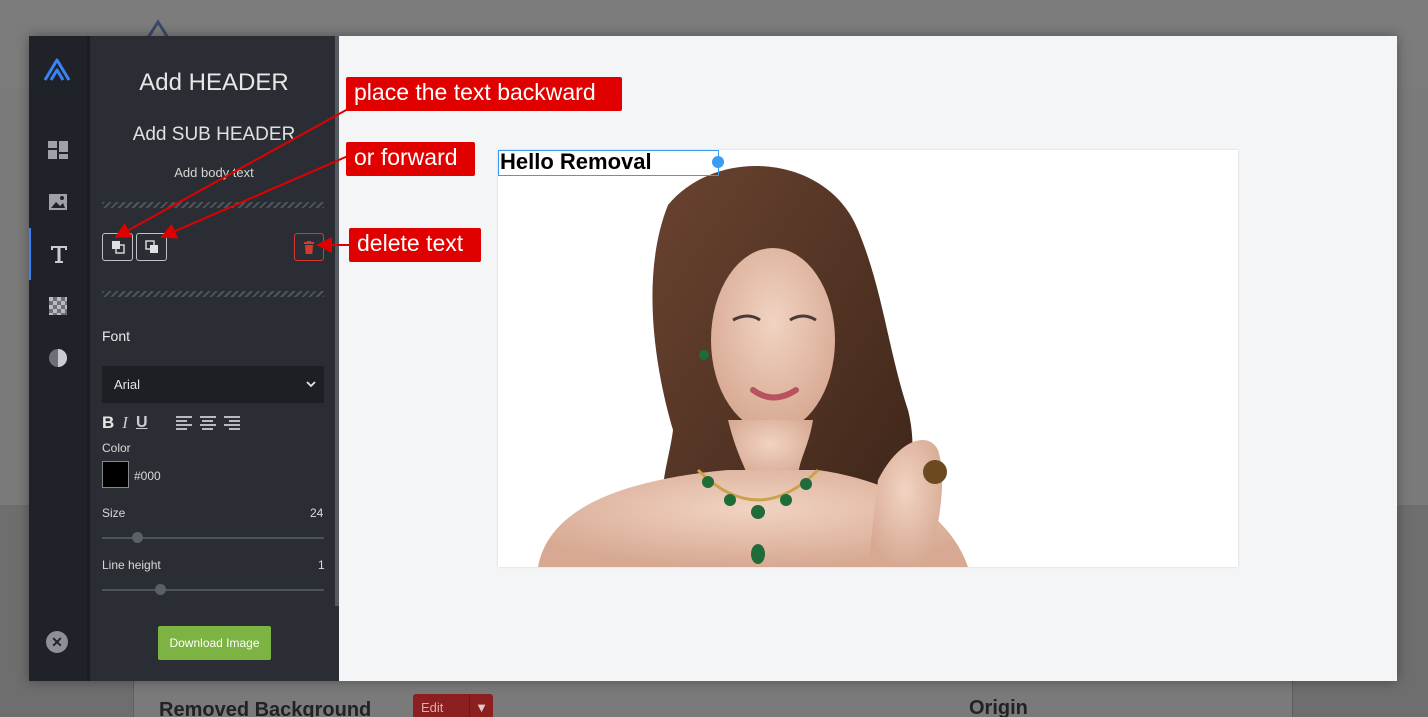 The image size is (1428, 717). What do you see at coordinates (453, 705) in the screenshot?
I see `background-edit-button: Edit ▼` at bounding box center [453, 705].